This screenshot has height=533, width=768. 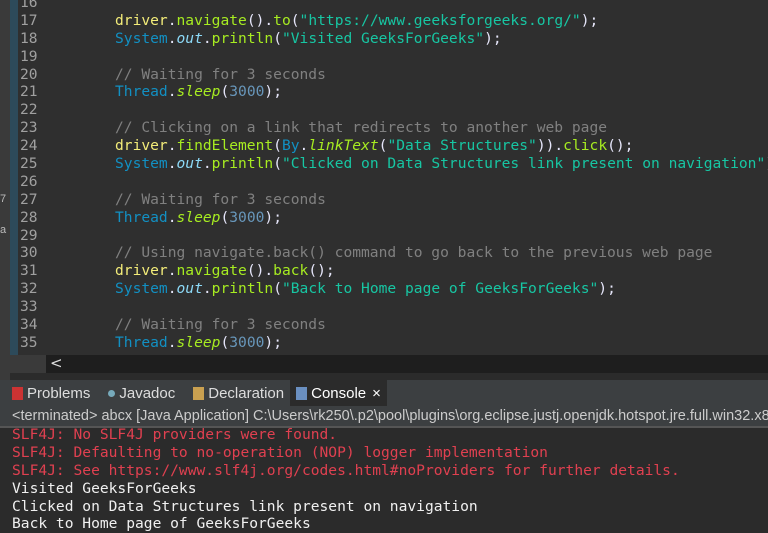 What do you see at coordinates (290, 146) in the screenshot?
I see `code-token: By` at bounding box center [290, 146].